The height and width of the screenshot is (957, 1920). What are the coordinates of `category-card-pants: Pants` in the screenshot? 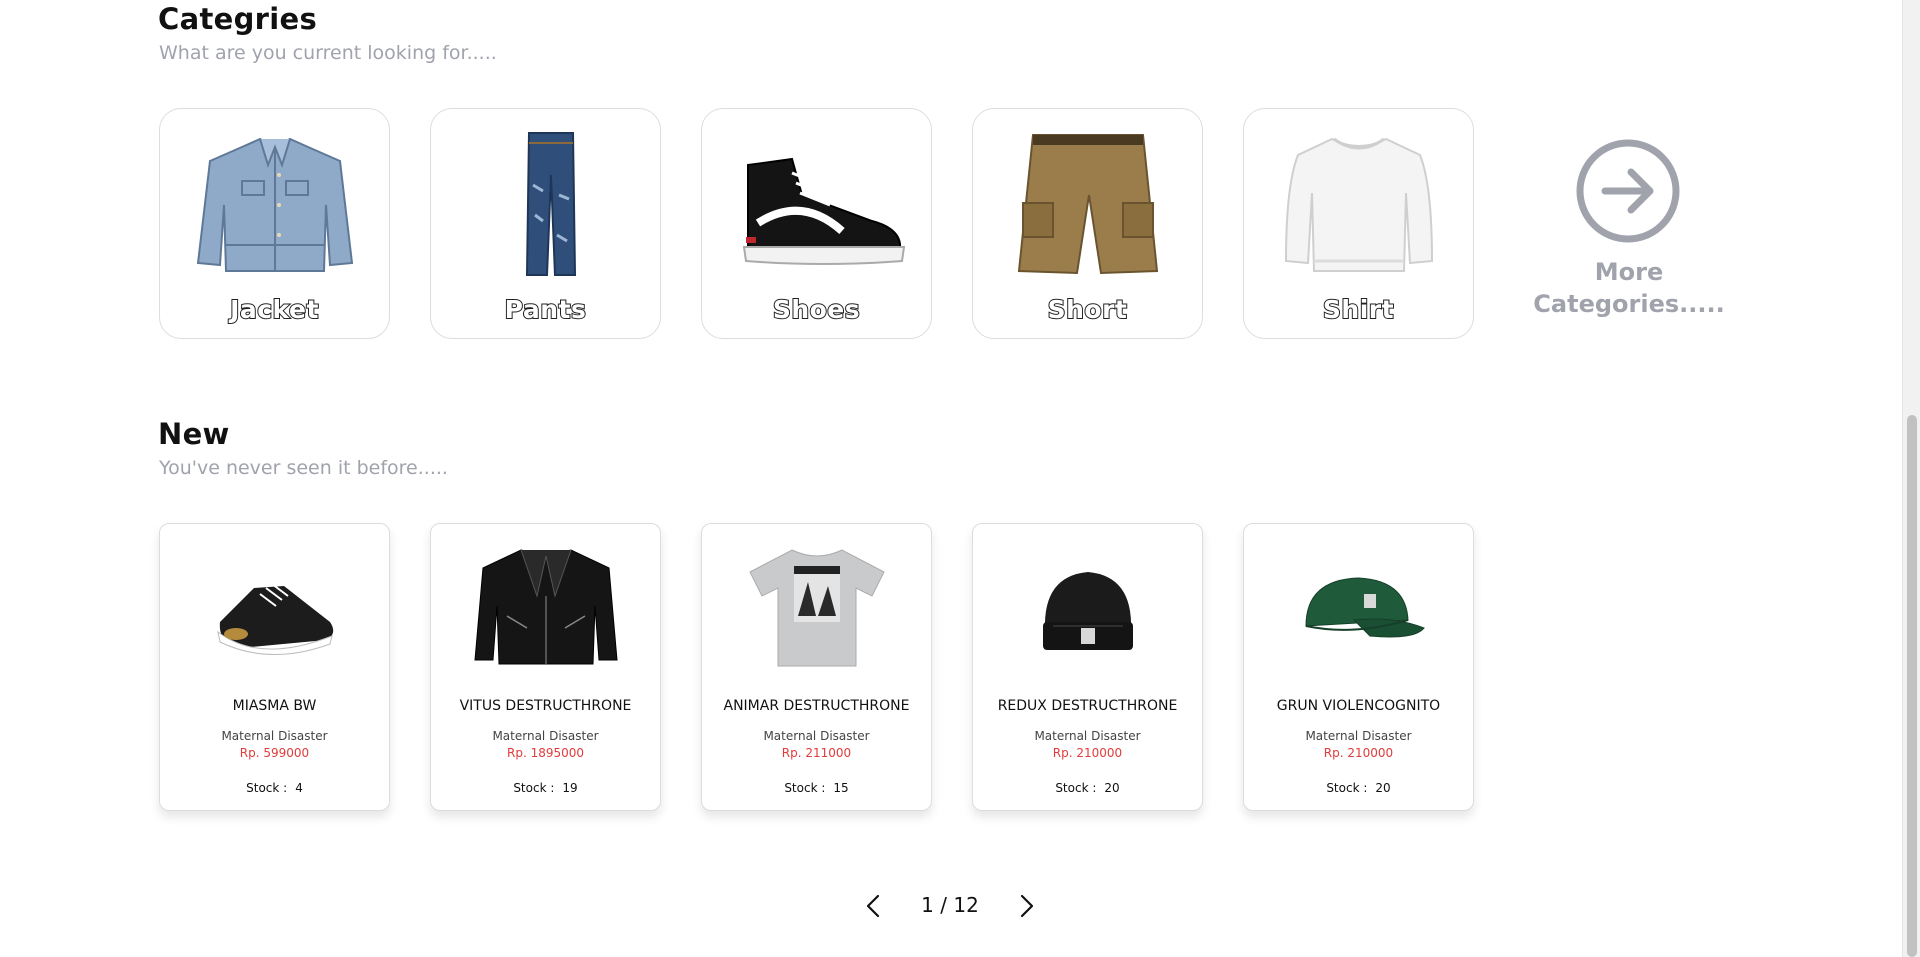 It's located at (545, 223).